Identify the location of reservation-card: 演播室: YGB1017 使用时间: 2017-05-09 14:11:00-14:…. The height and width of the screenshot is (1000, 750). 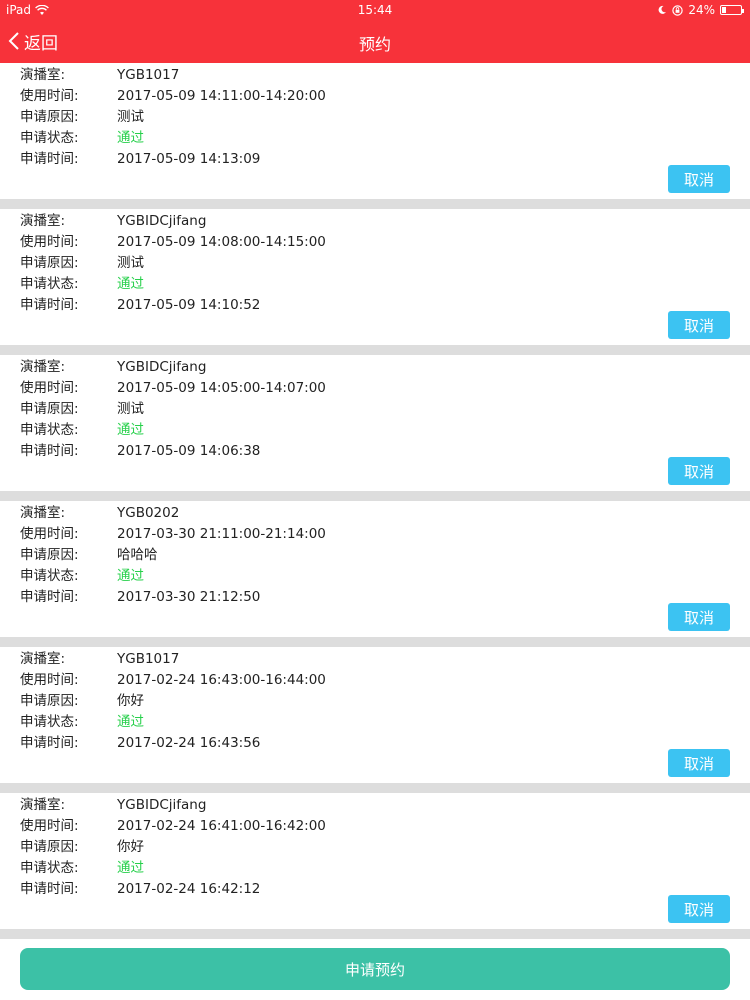
(375, 136).